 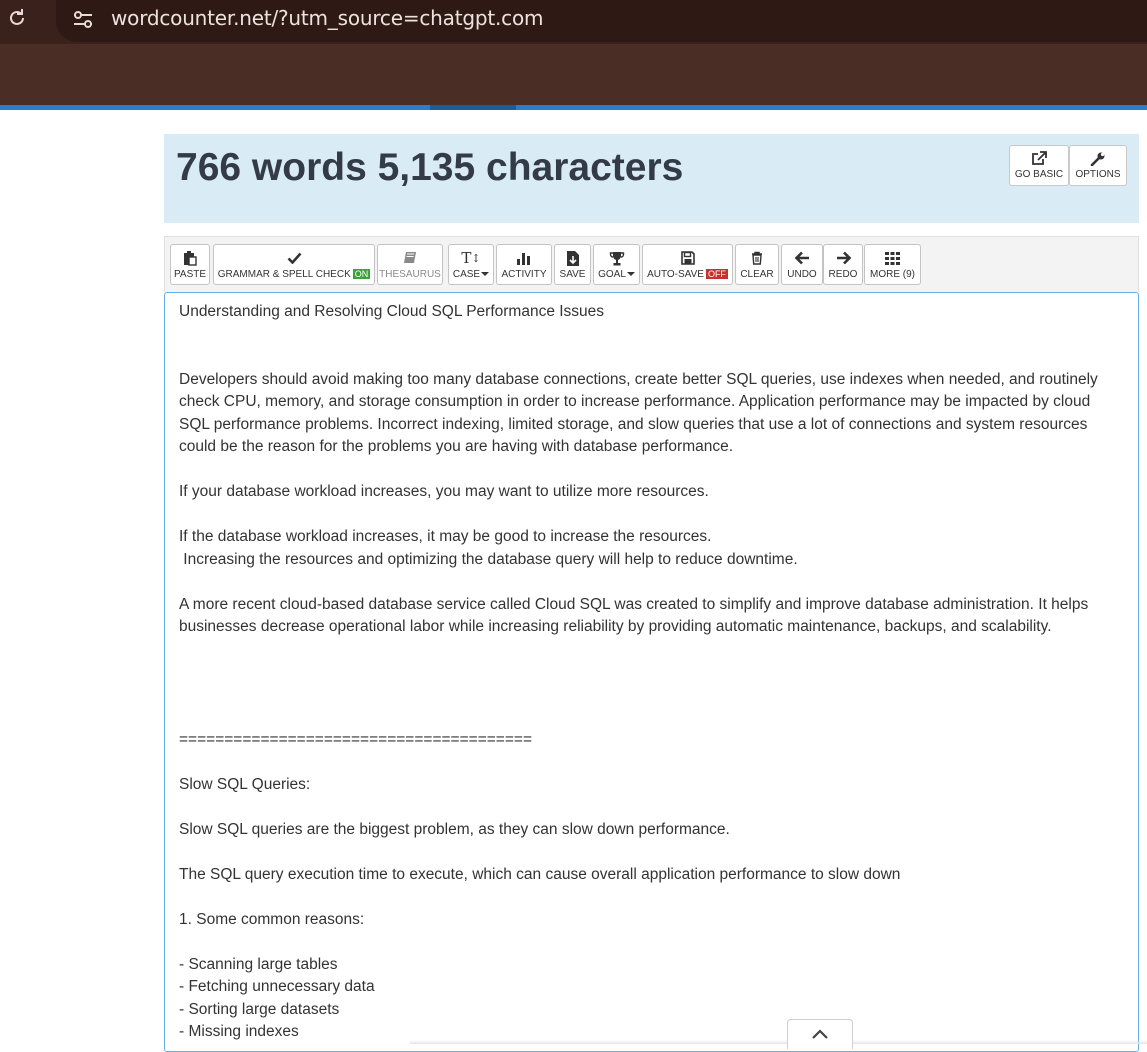 I want to click on editor-line: 1. Some common reasons:, so click(x=272, y=919).